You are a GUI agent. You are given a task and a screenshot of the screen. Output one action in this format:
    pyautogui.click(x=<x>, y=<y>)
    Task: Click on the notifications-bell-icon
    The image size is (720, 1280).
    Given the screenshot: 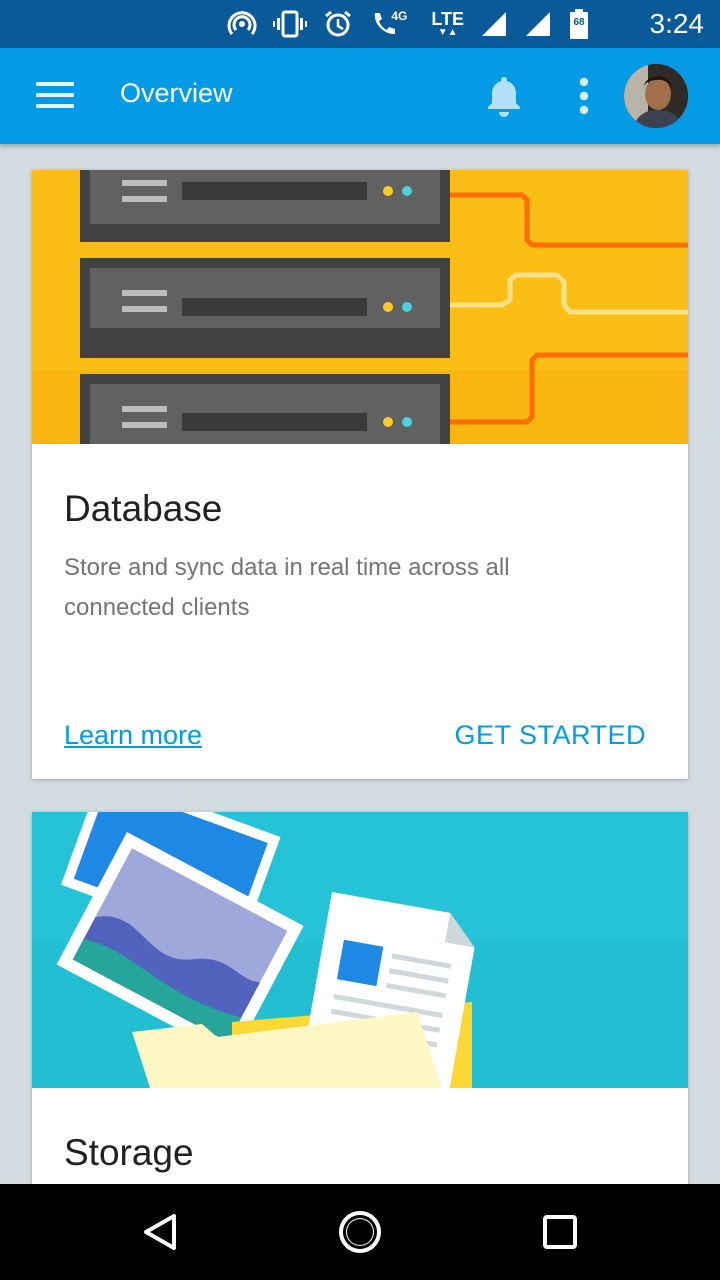 What is the action you would take?
    pyautogui.click(x=504, y=96)
    